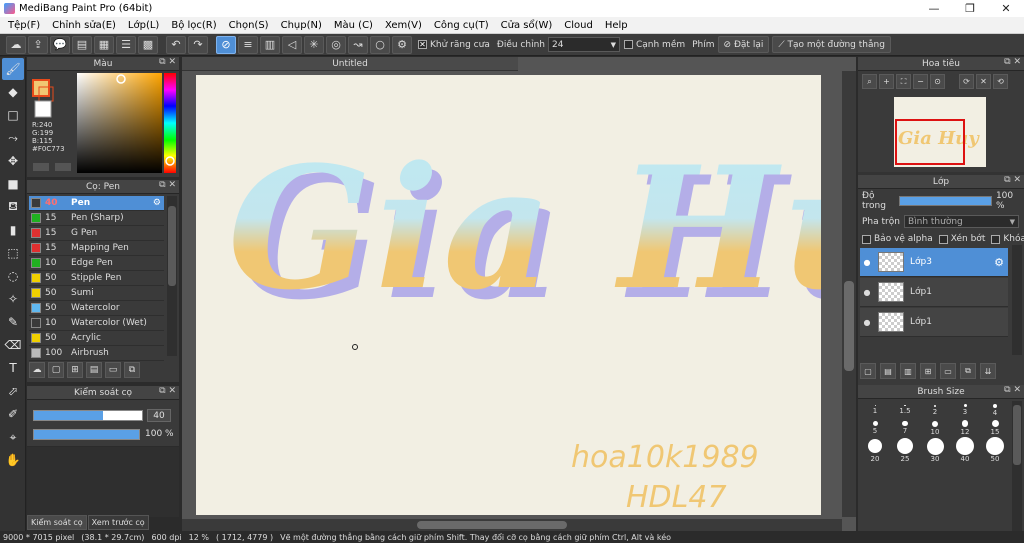 The height and width of the screenshot is (543, 1024). What do you see at coordinates (868, 371) in the screenshot?
I see `new-layer-icon: ▢` at bounding box center [868, 371].